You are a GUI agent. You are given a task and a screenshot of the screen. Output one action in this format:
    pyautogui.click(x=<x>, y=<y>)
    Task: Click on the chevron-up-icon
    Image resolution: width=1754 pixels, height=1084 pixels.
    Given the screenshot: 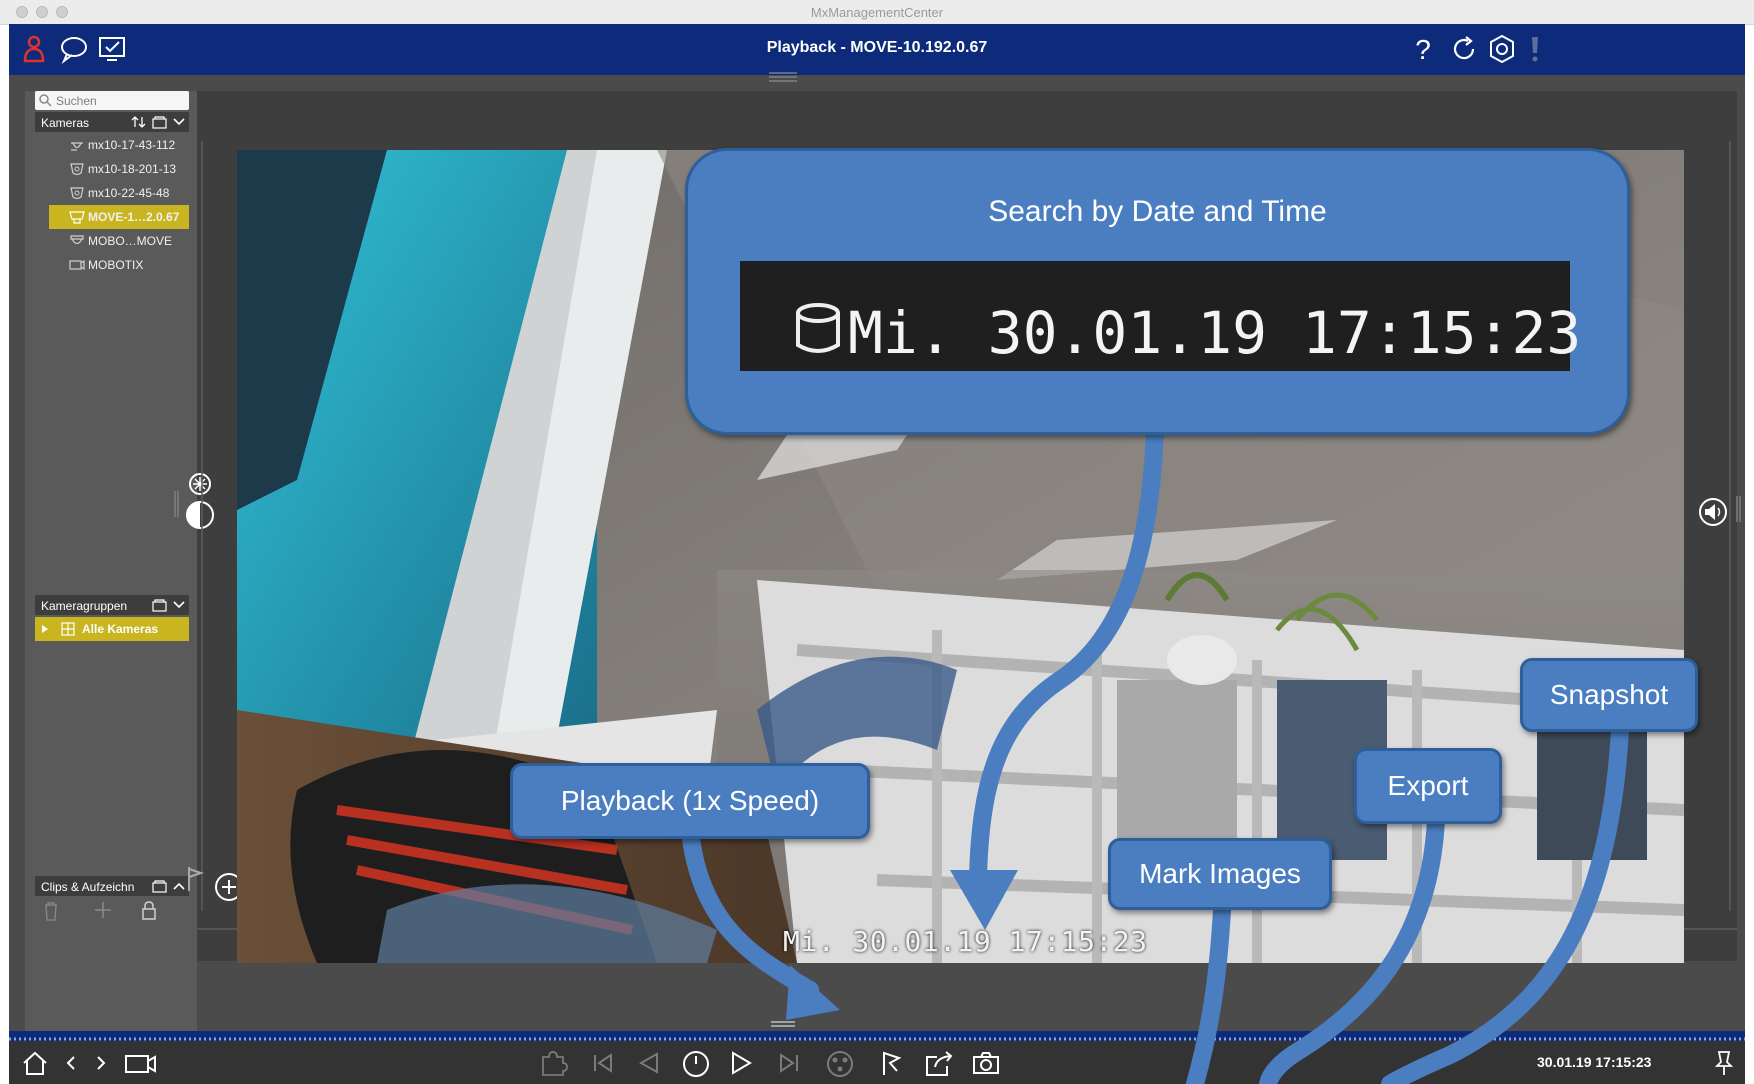 What is the action you would take?
    pyautogui.click(x=179, y=886)
    